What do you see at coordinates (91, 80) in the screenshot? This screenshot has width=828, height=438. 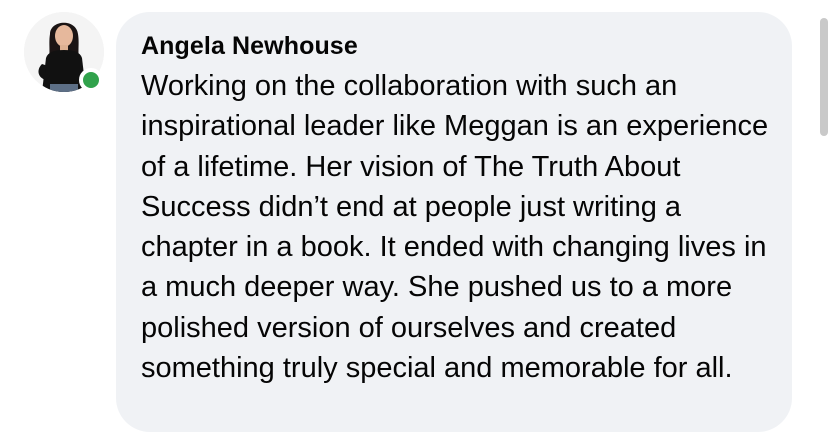 I see `online-status-dot-icon` at bounding box center [91, 80].